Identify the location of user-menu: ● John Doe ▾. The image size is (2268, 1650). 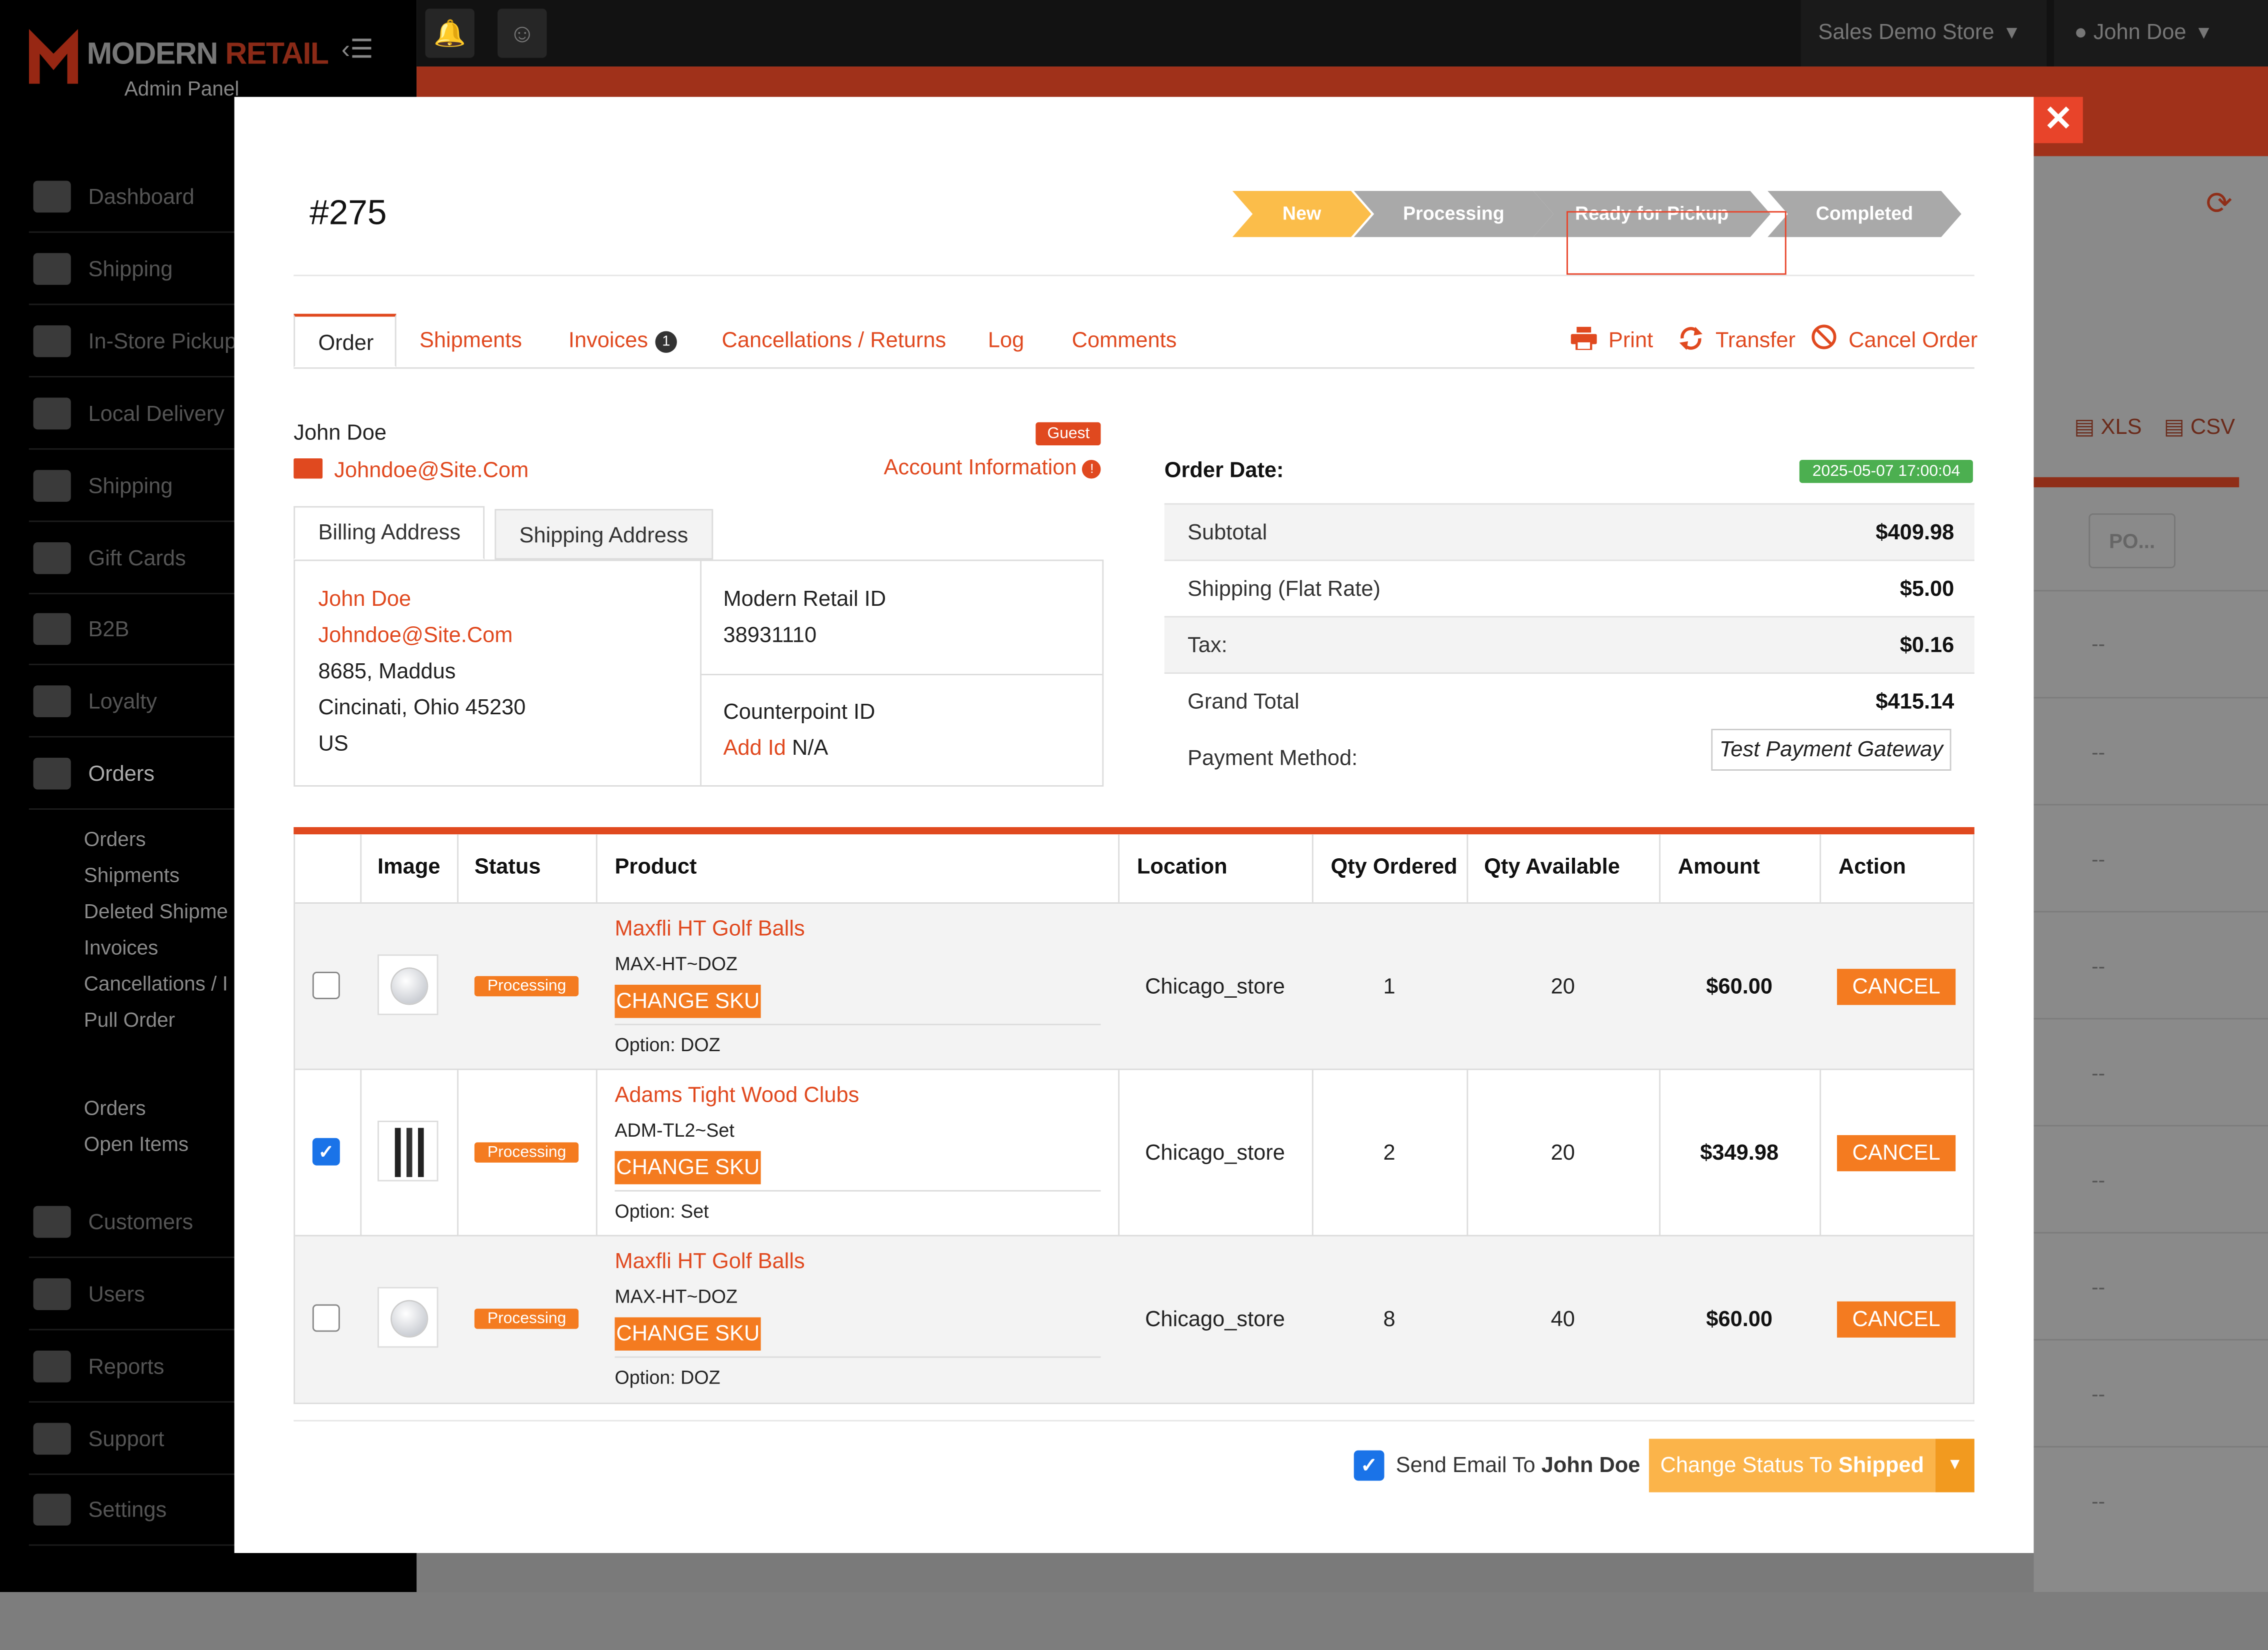
(2161, 33).